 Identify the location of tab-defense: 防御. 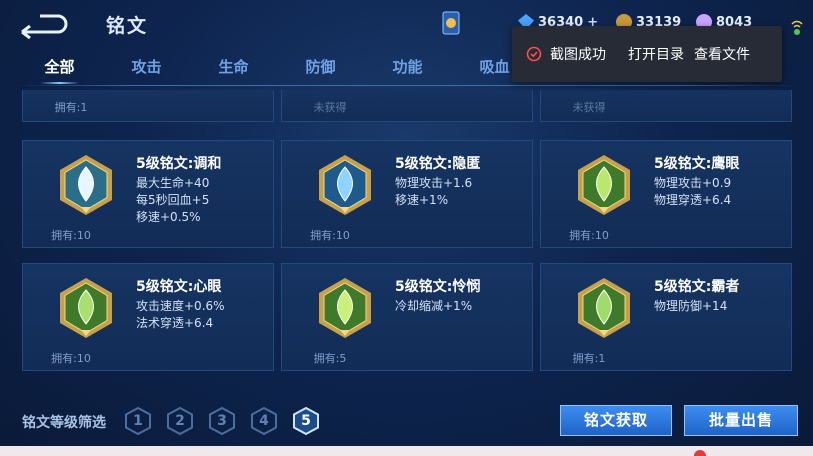
(320, 70).